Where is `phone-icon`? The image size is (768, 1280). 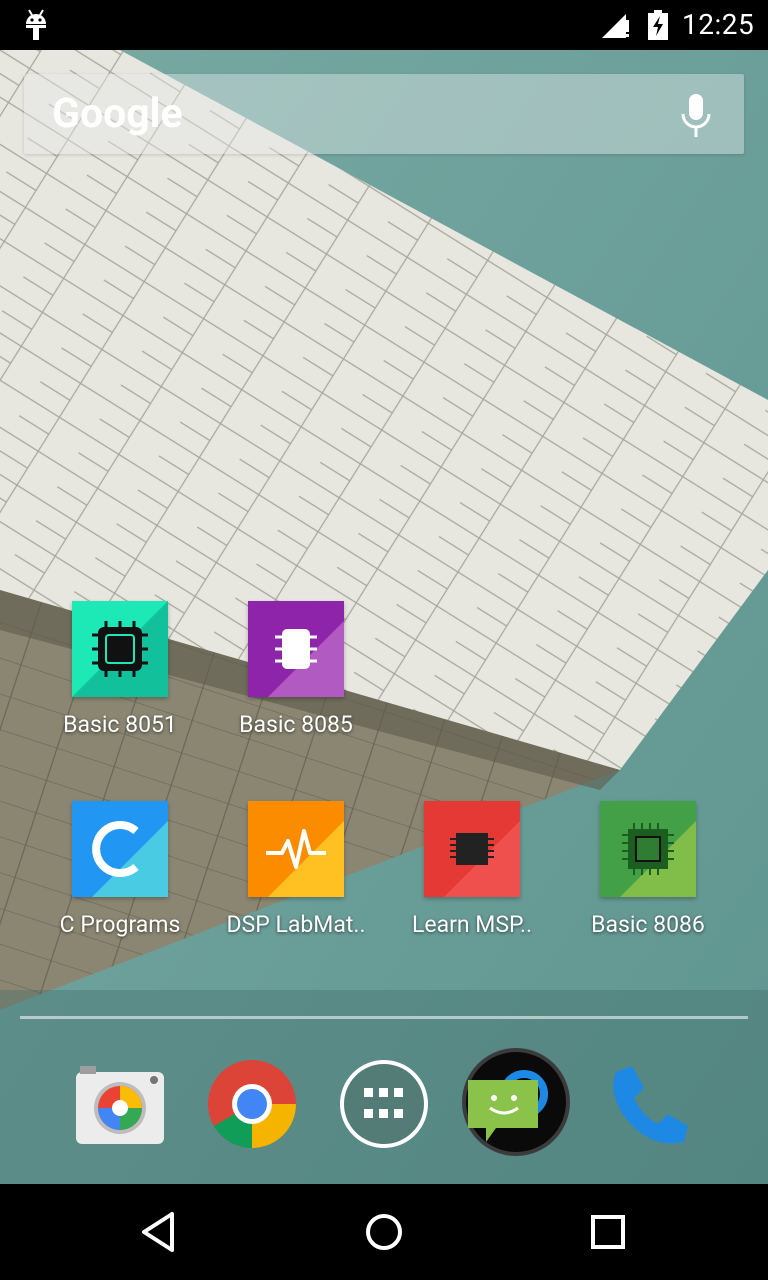
phone-icon is located at coordinates (650, 1105).